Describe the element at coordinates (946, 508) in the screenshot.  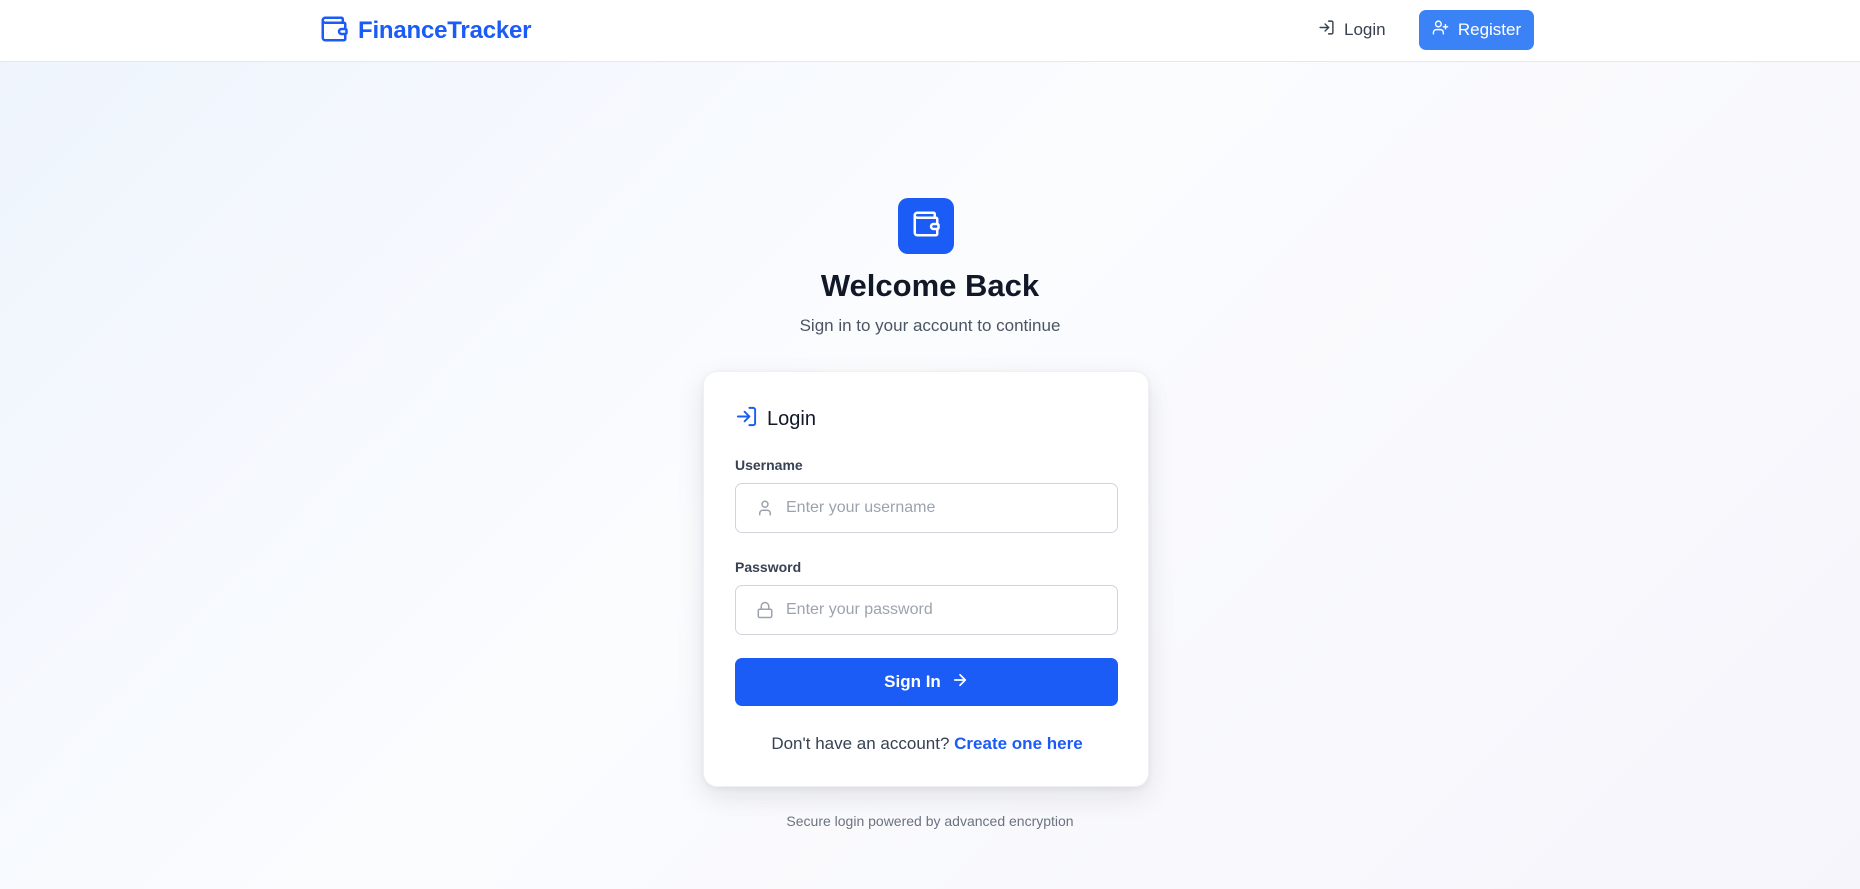
I see `username-input` at that location.